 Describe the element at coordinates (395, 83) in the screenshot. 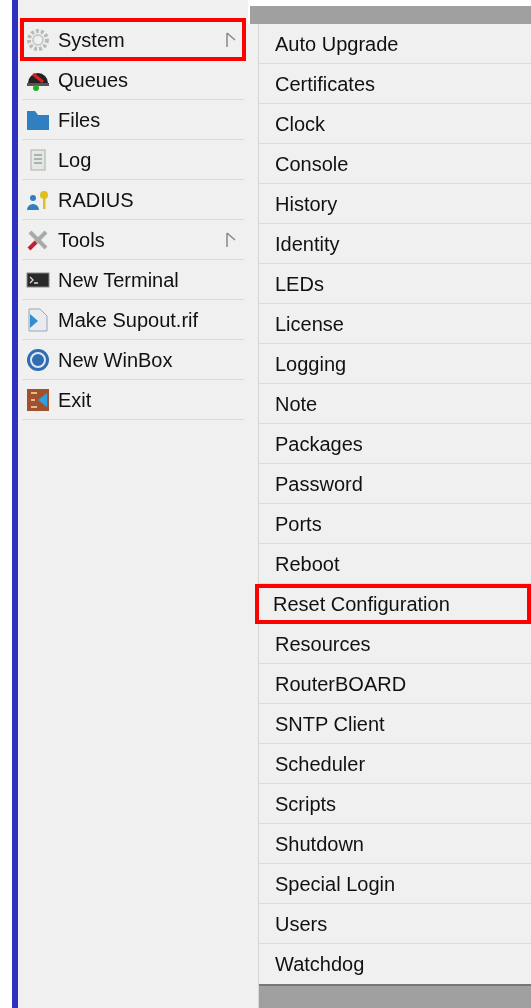

I see `submenu-item: Certificates` at that location.